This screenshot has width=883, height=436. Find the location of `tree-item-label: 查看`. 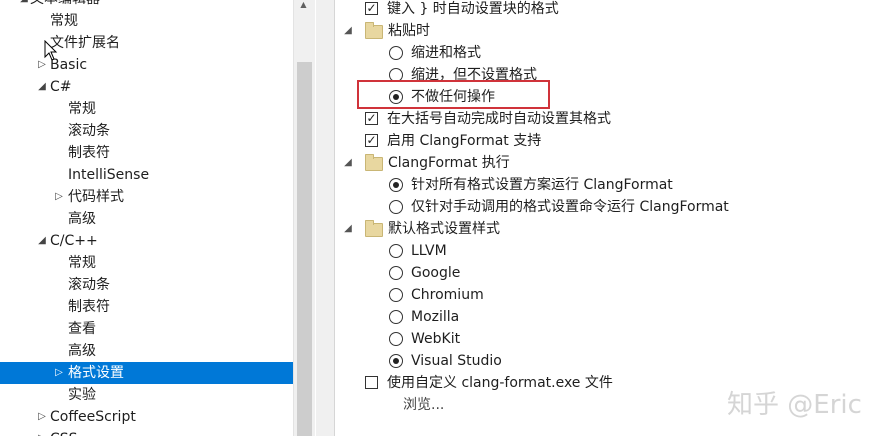

tree-item-label: 查看 is located at coordinates (82, 329).